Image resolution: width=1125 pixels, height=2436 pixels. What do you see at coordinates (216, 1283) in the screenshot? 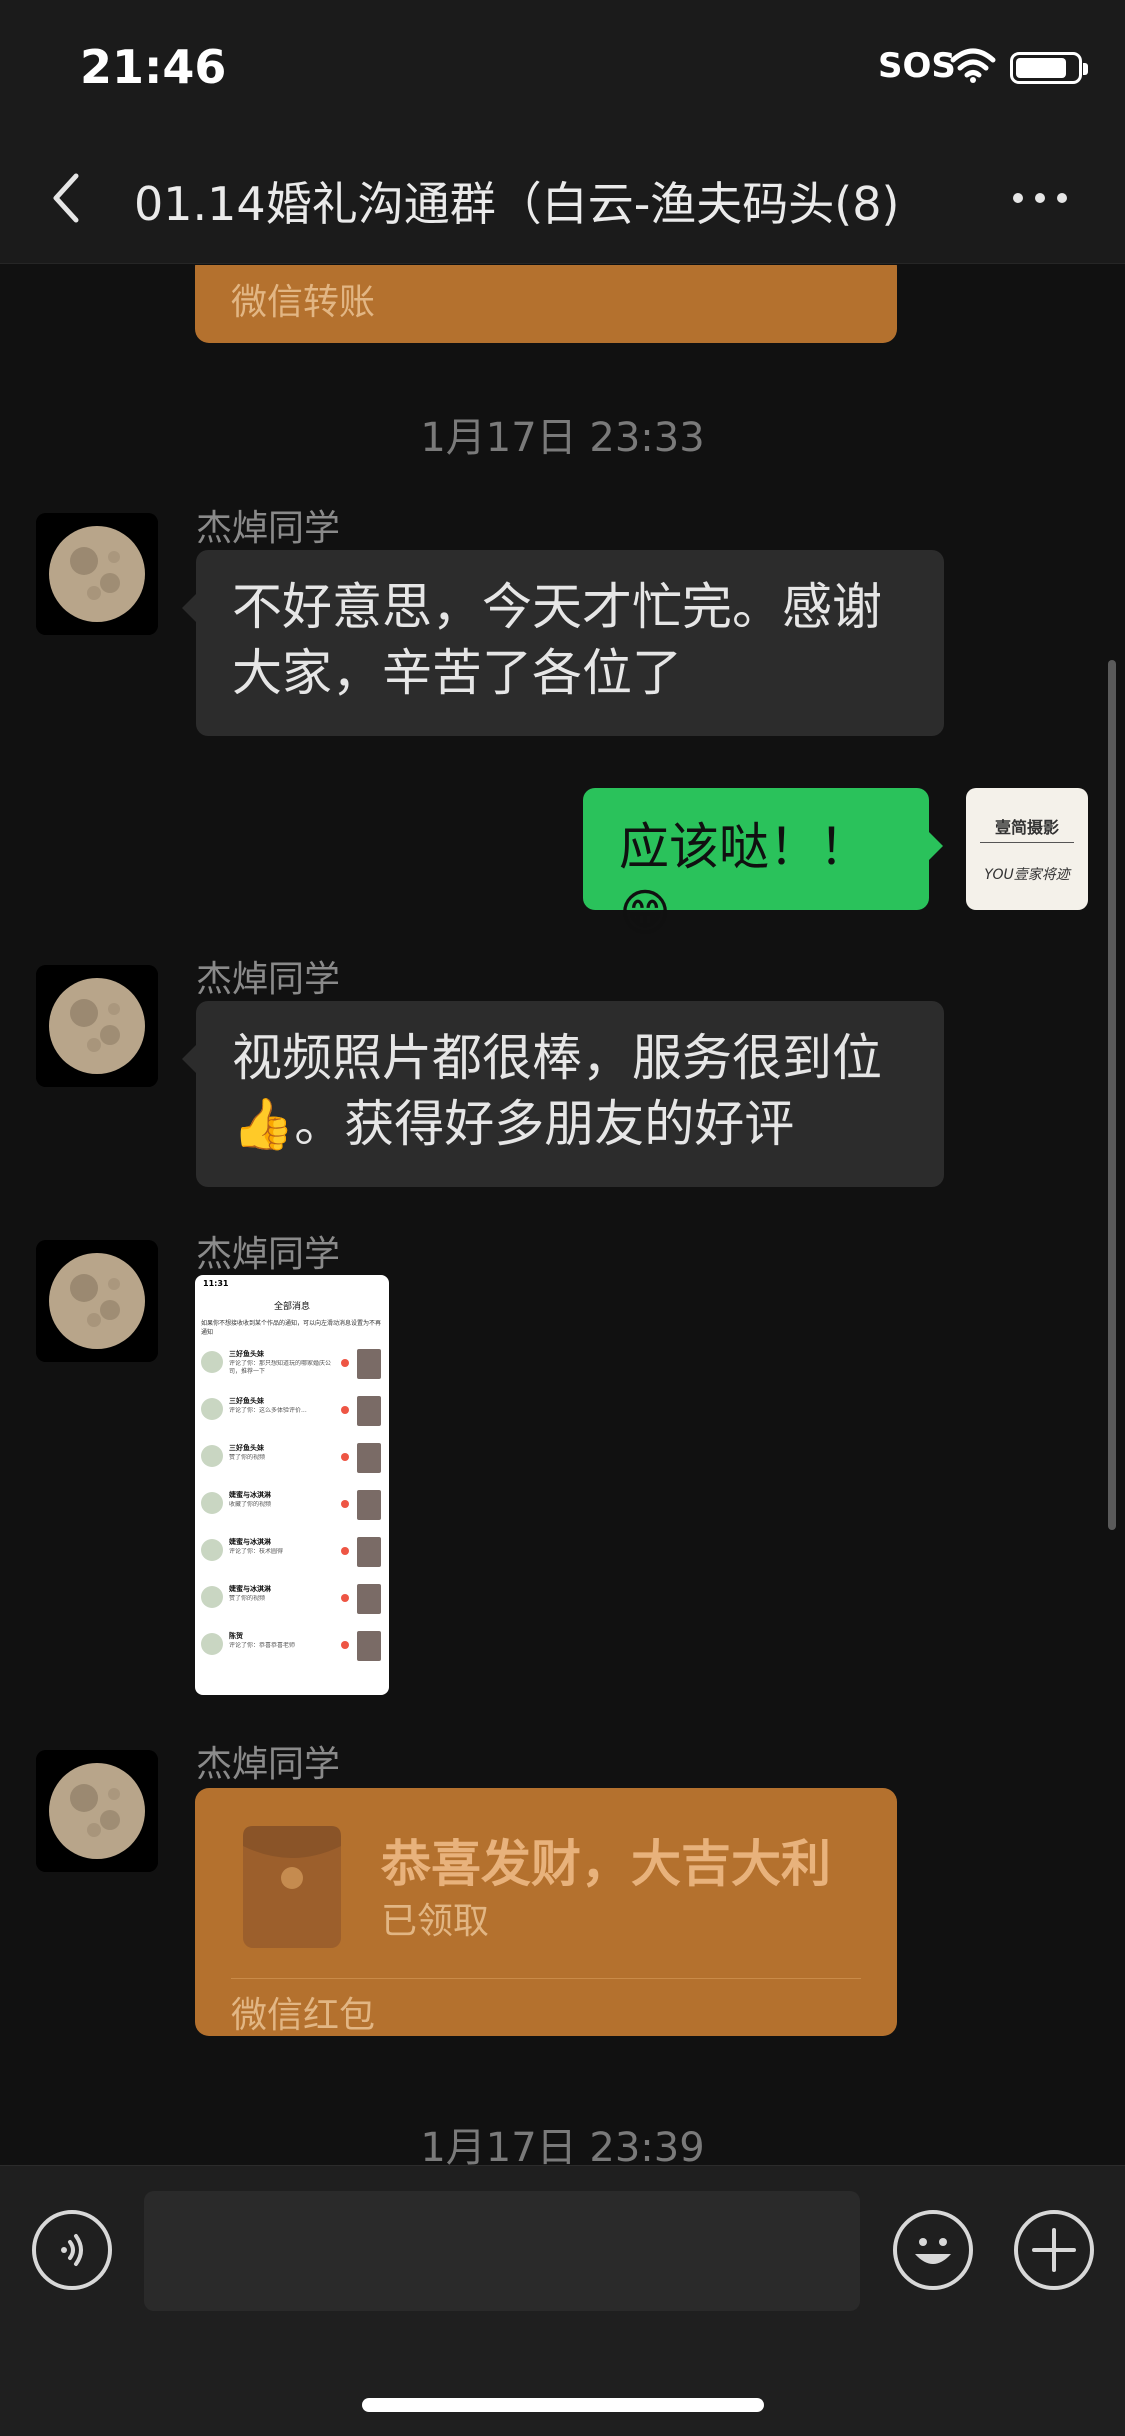
I see `thumb-status-time: 11:31` at bounding box center [216, 1283].